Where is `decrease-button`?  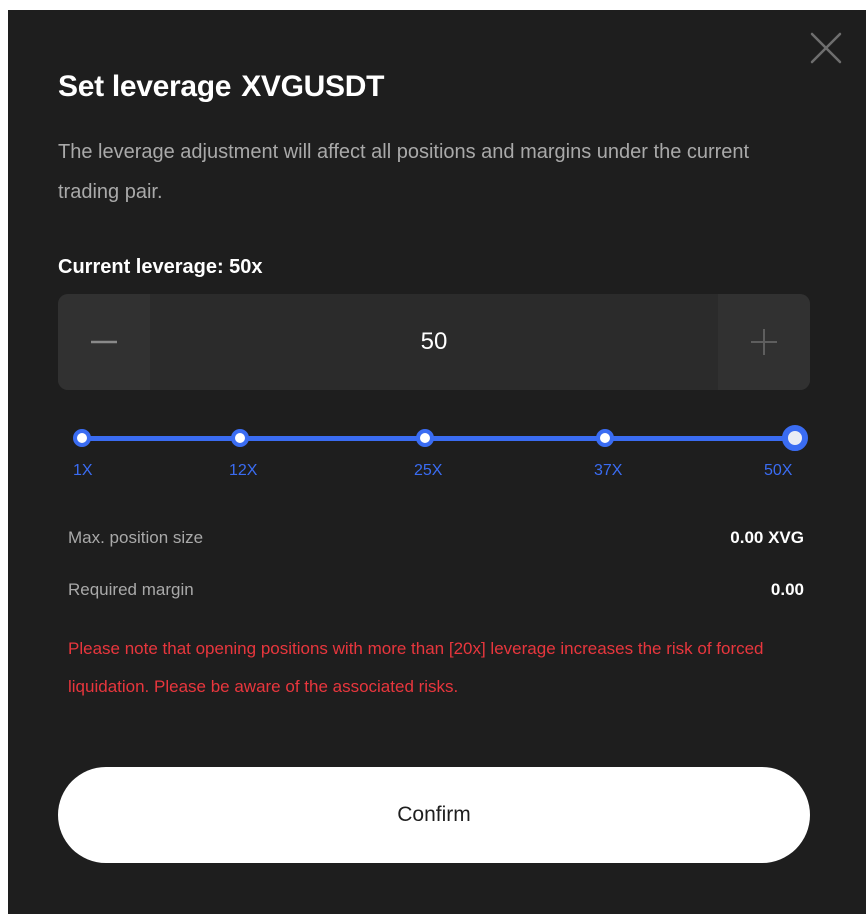 decrease-button is located at coordinates (104, 342).